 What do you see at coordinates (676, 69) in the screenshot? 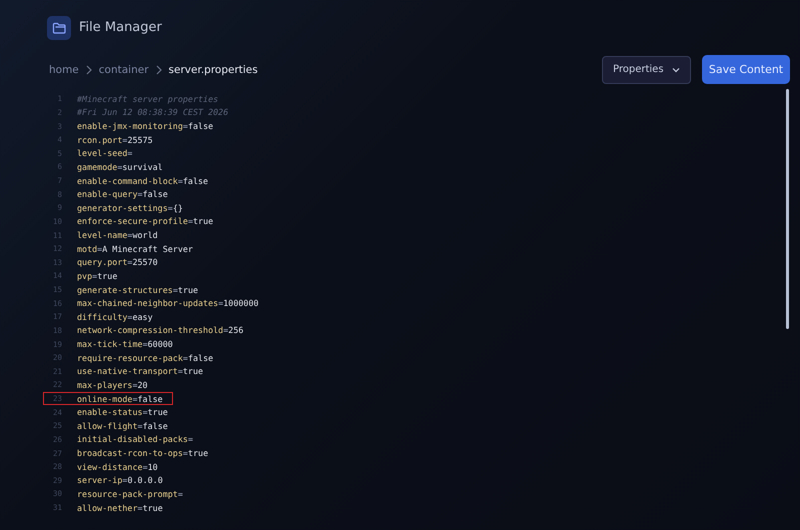
I see `chevron-down-icon` at bounding box center [676, 69].